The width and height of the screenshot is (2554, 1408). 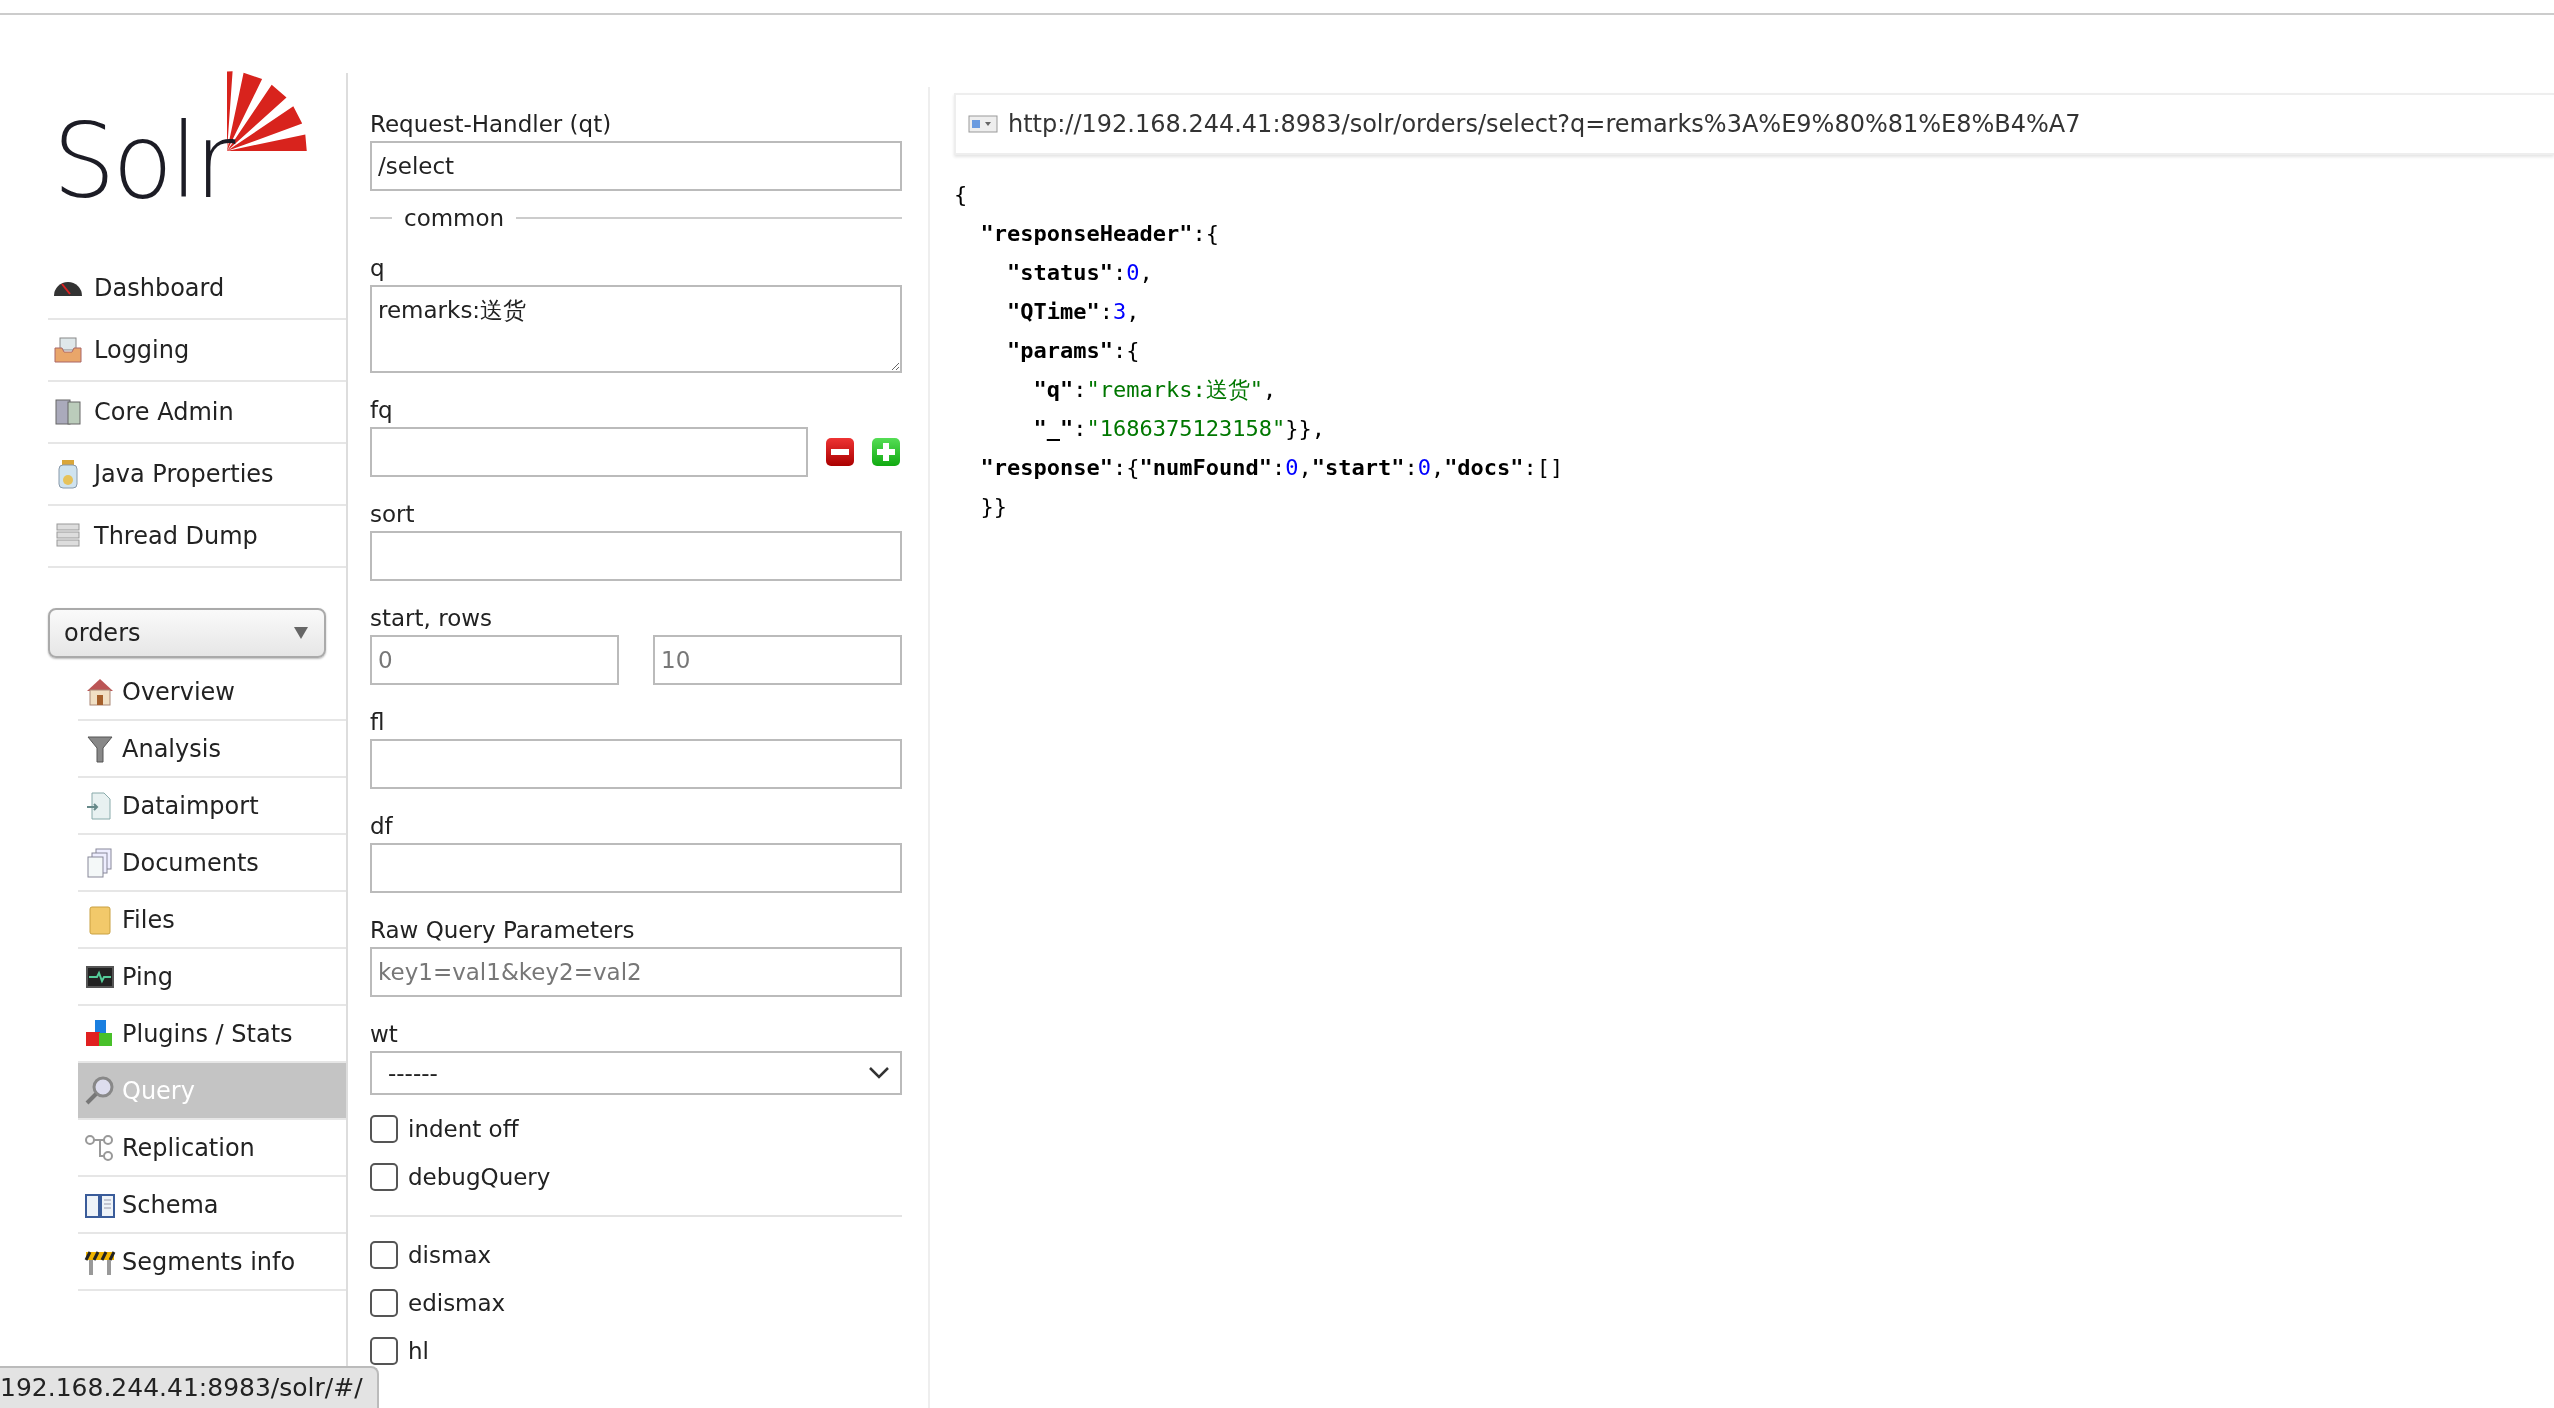 What do you see at coordinates (212, 1262) in the screenshot?
I see `menu-item: Segments info` at bounding box center [212, 1262].